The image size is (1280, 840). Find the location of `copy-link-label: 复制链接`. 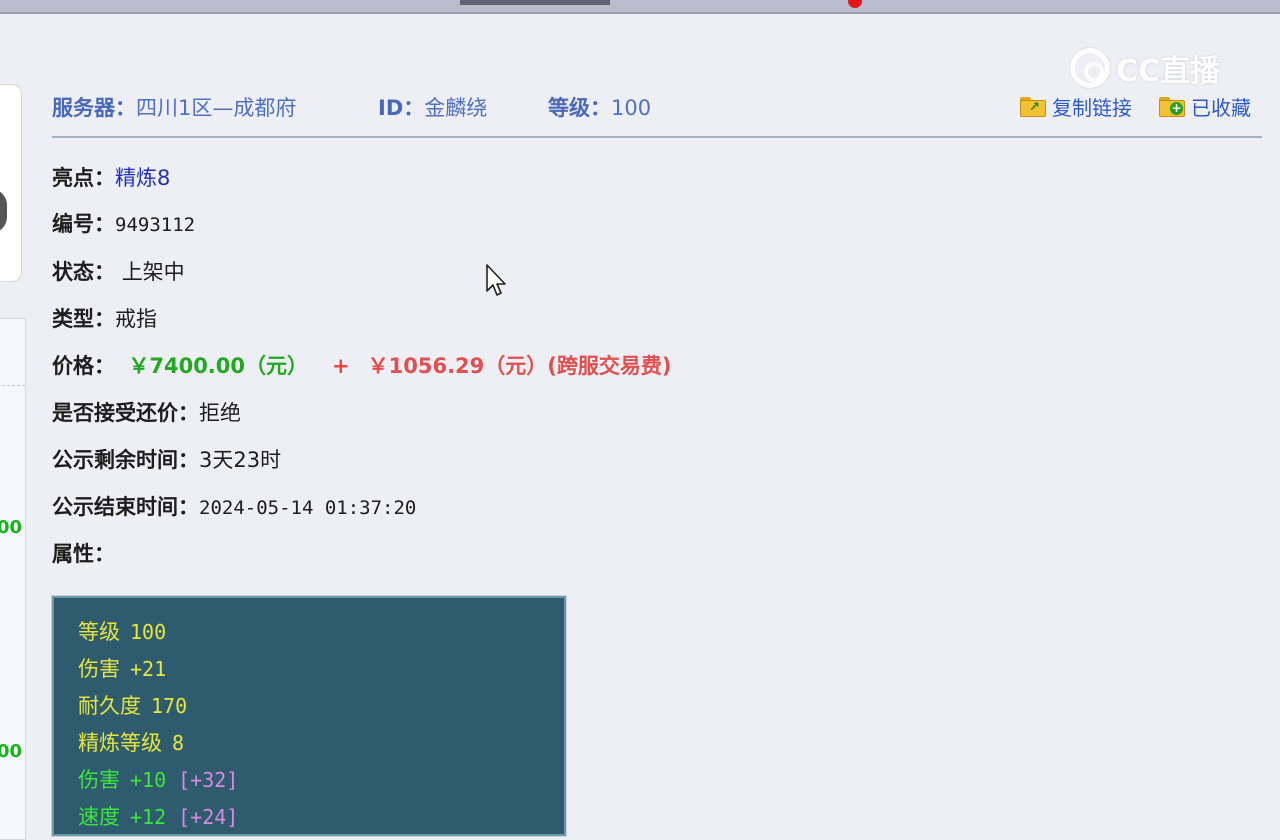

copy-link-label: 复制链接 is located at coordinates (1092, 108).